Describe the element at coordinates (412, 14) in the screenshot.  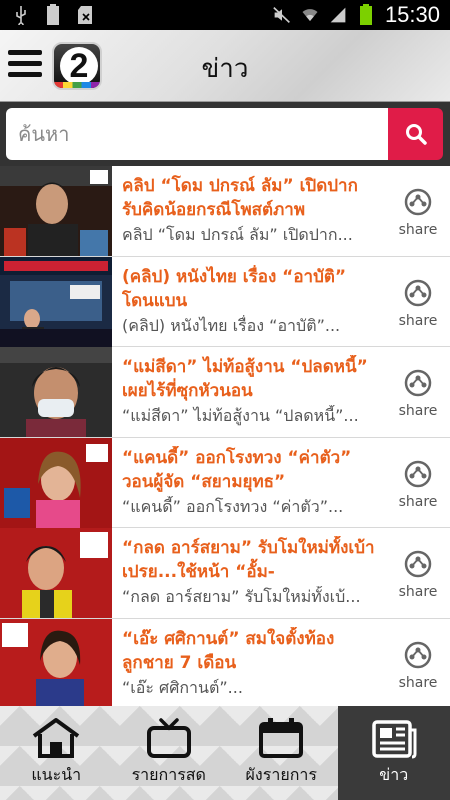
I see `clock: 15:30` at that location.